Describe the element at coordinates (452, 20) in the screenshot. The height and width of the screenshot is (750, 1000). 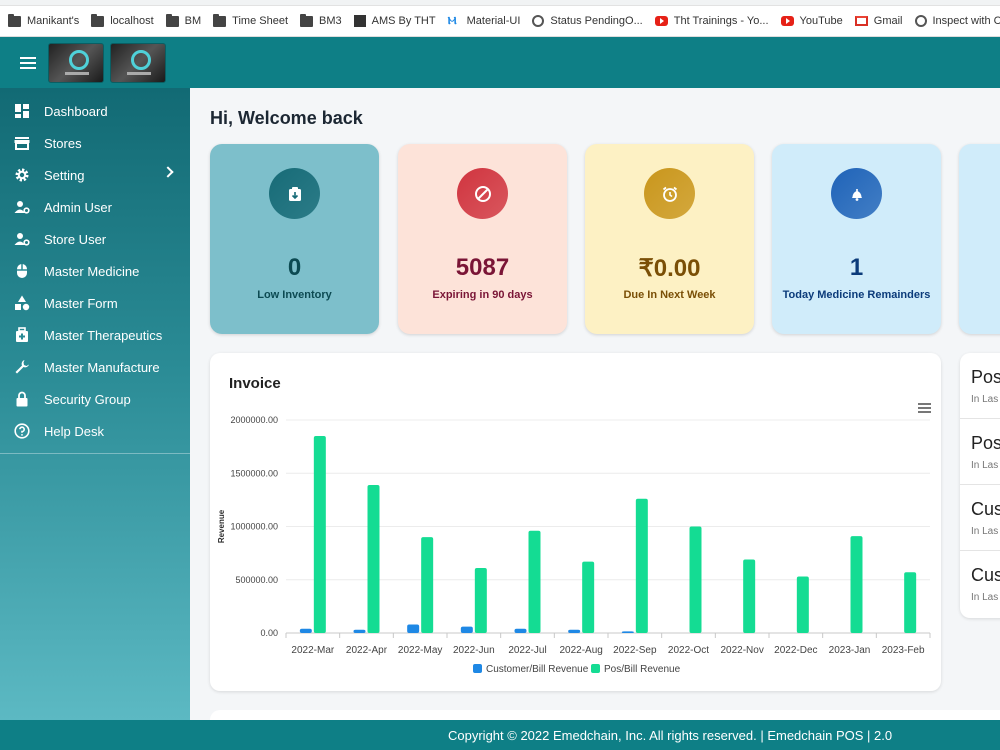
I see `mui-icon: Ⲙ` at that location.